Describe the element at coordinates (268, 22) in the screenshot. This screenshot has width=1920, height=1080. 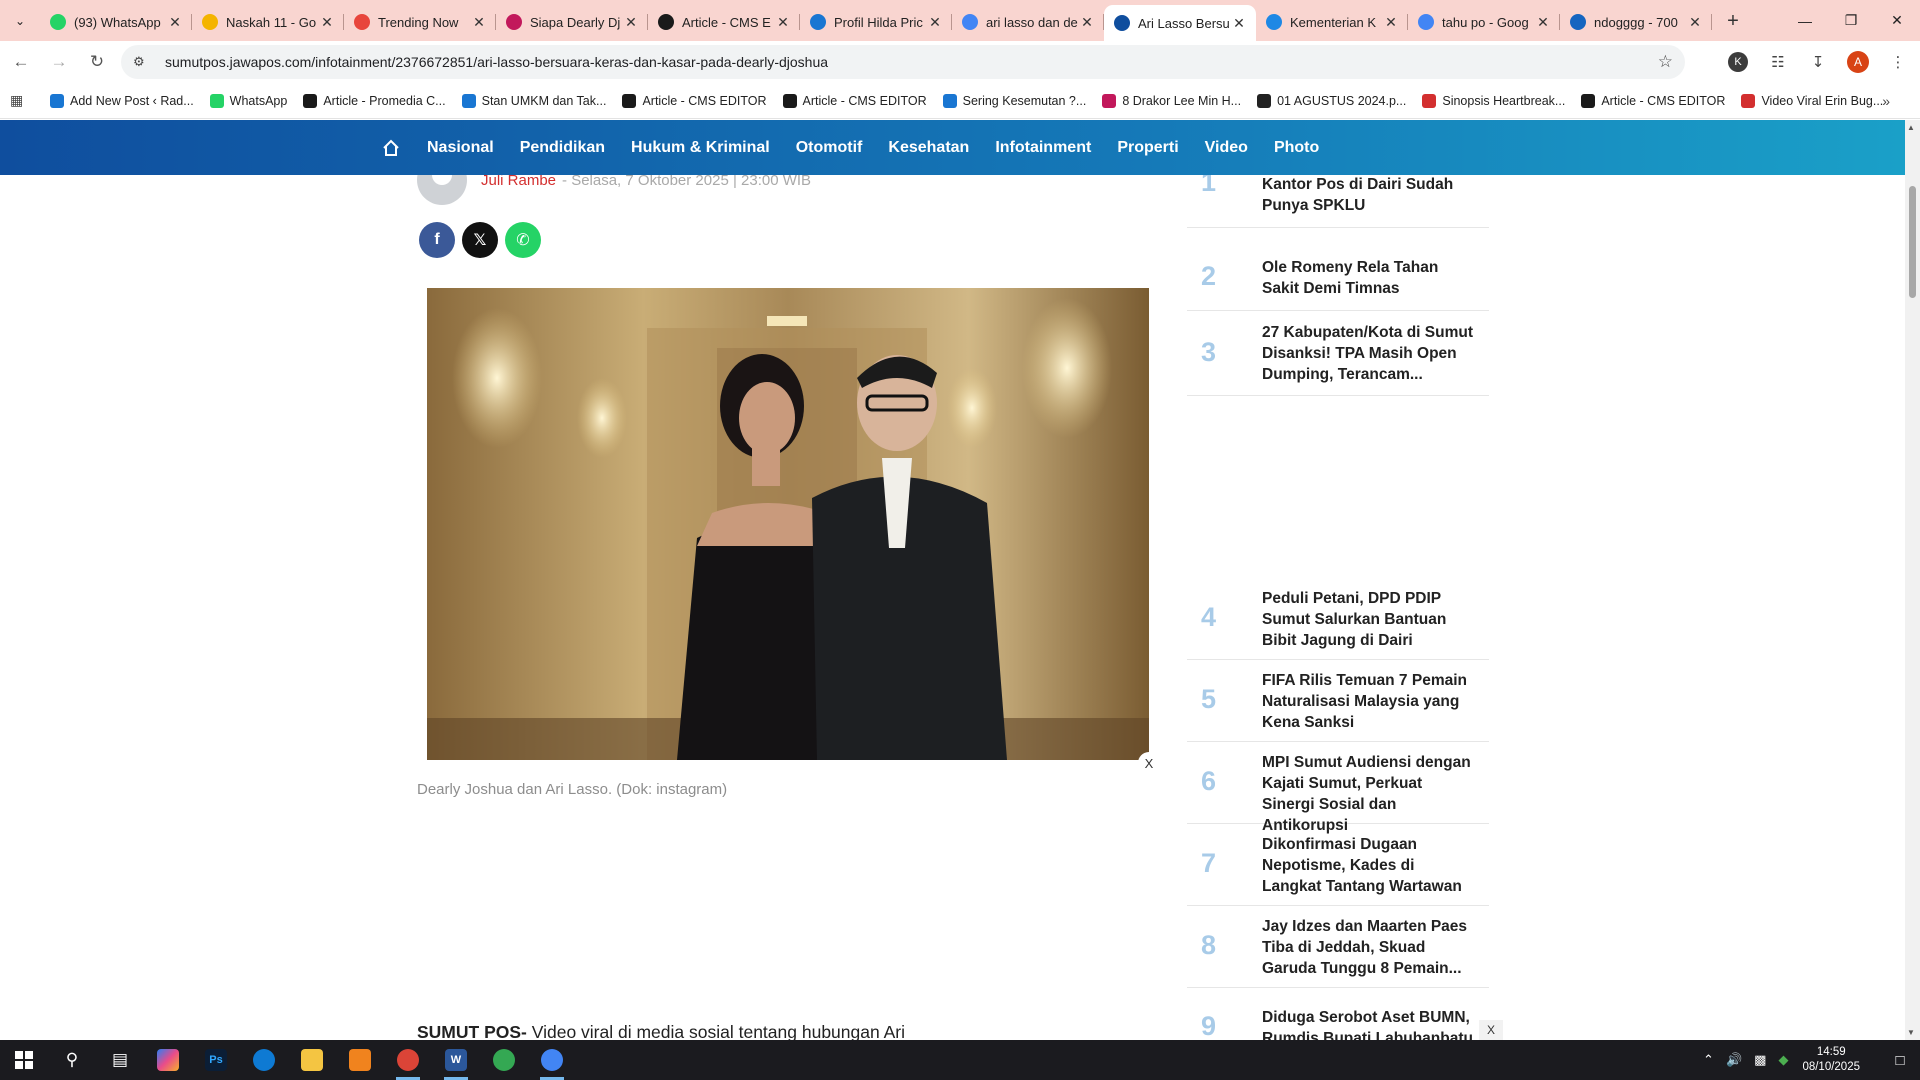
I see `browser-tab: Naskah 11 - Go ✕` at that location.